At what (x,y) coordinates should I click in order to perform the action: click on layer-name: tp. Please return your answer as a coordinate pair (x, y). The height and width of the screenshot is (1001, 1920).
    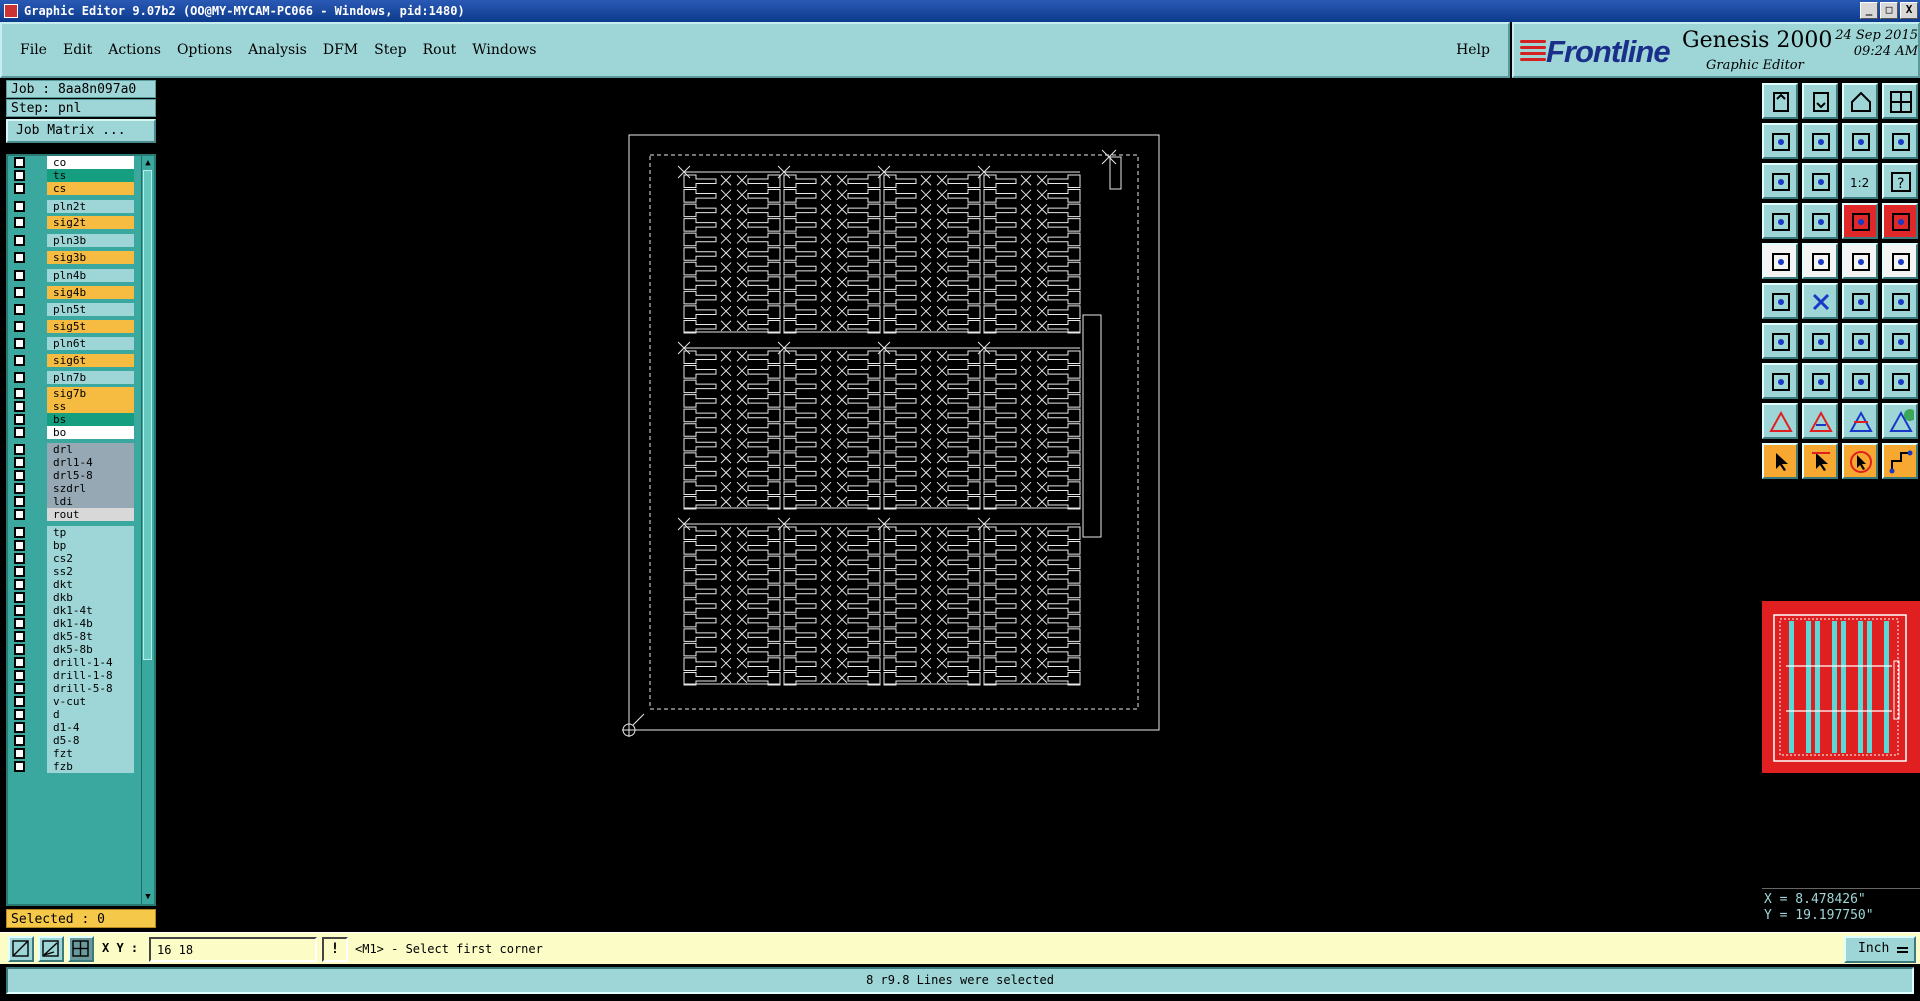
    Looking at the image, I should click on (90, 532).